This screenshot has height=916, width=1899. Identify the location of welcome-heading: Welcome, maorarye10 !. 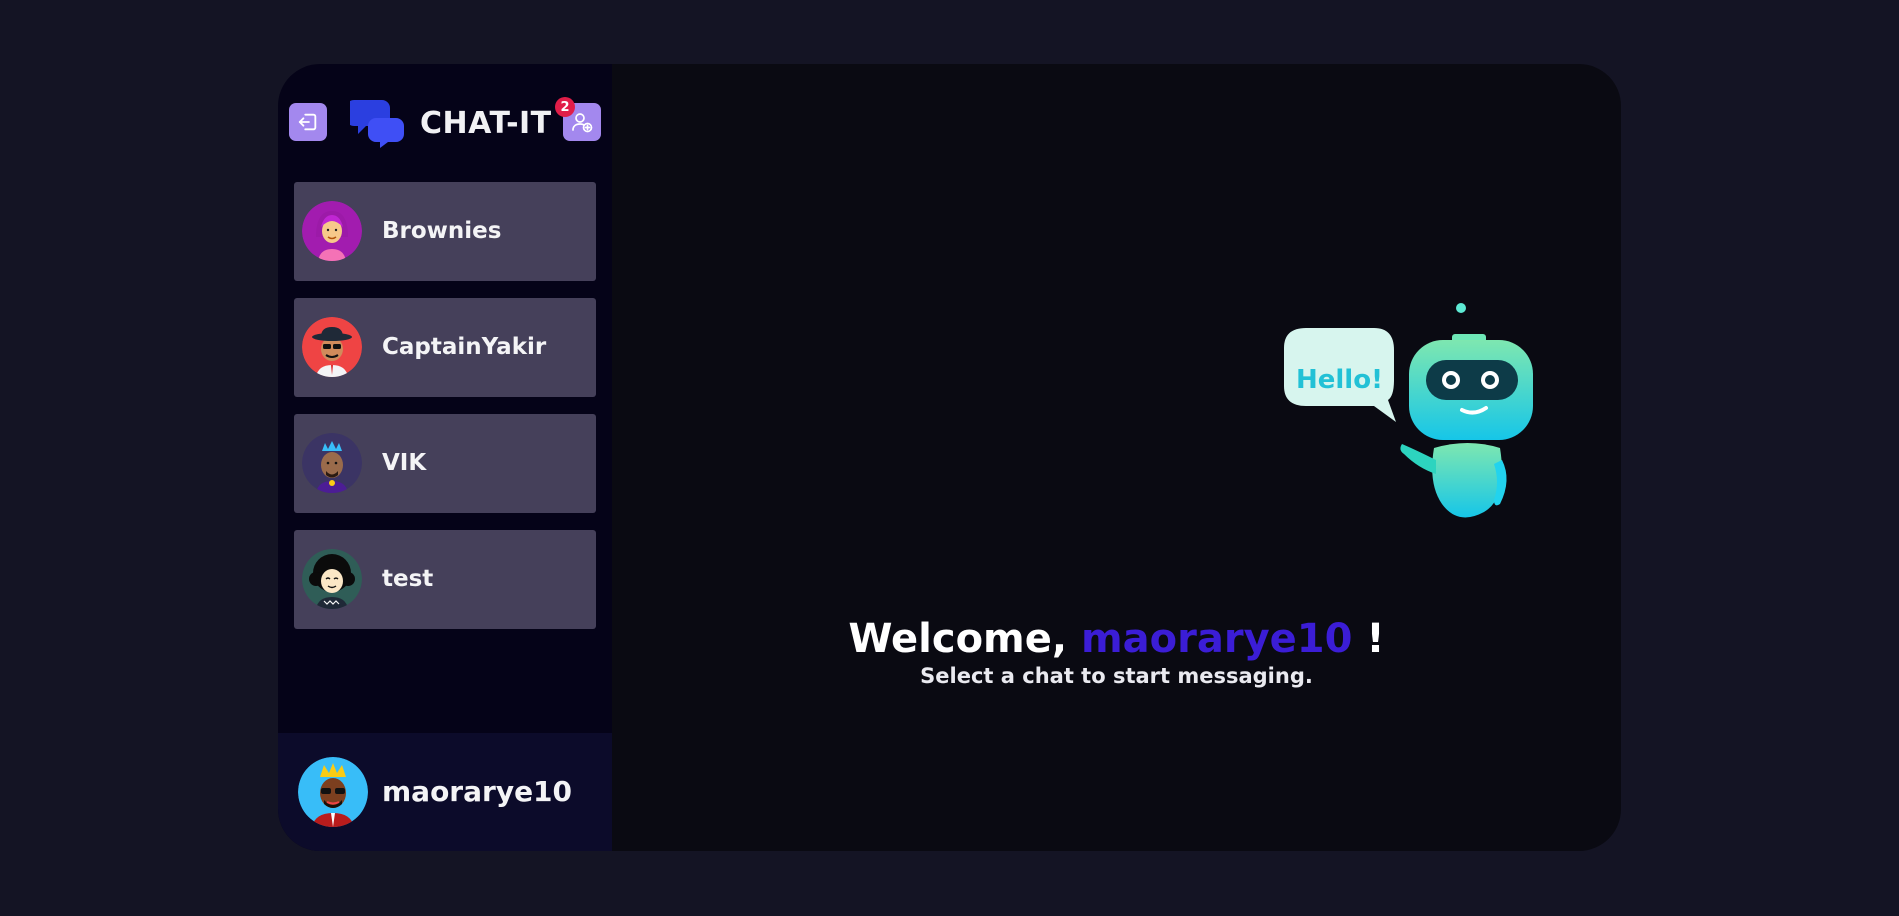
(1116, 639).